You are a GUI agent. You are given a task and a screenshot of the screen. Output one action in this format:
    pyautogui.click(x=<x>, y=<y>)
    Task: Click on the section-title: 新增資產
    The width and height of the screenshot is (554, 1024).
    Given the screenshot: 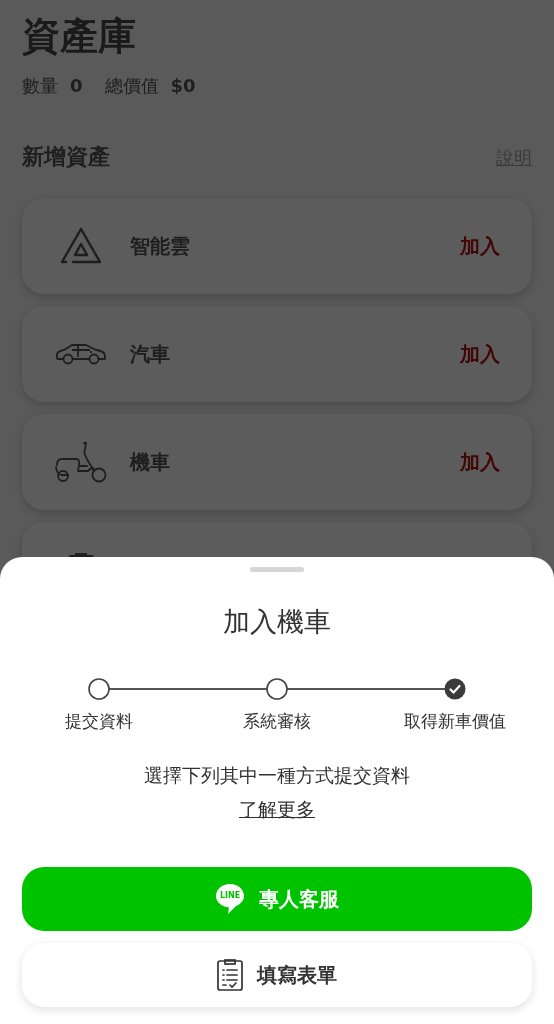 What is the action you would take?
    pyautogui.click(x=66, y=157)
    